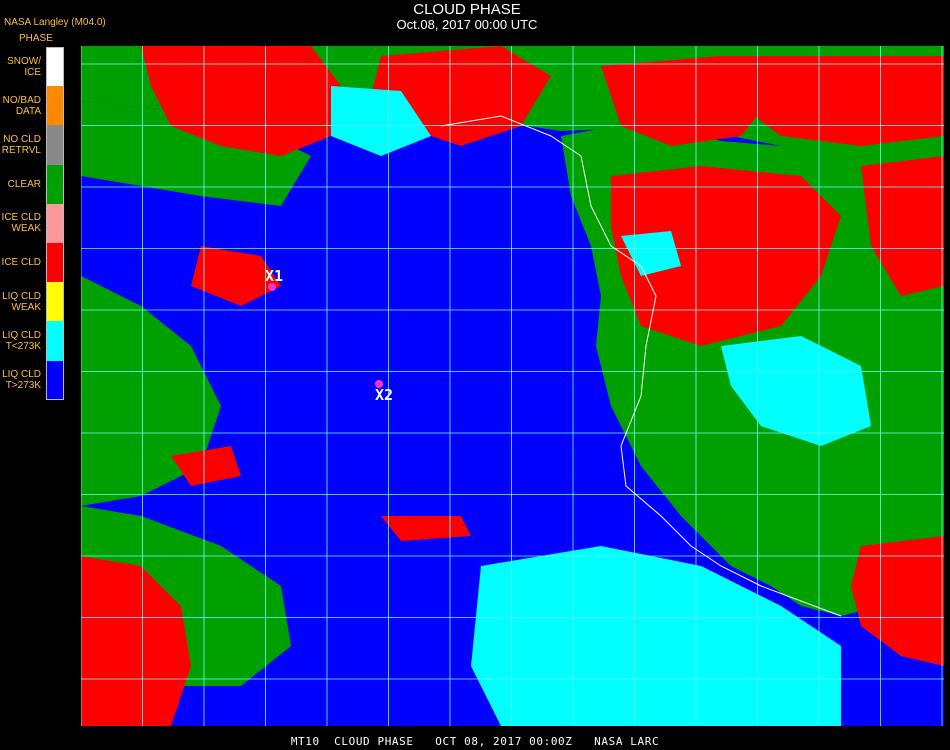  What do you see at coordinates (467, 9) in the screenshot?
I see `map-title: CLOUD PHASE` at bounding box center [467, 9].